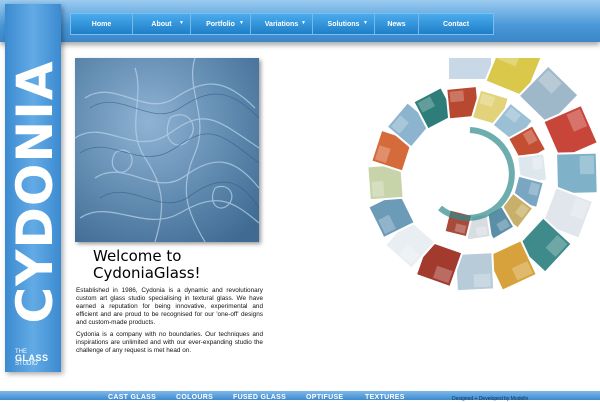  I want to click on nav-contact-label: Contact, so click(456, 24).